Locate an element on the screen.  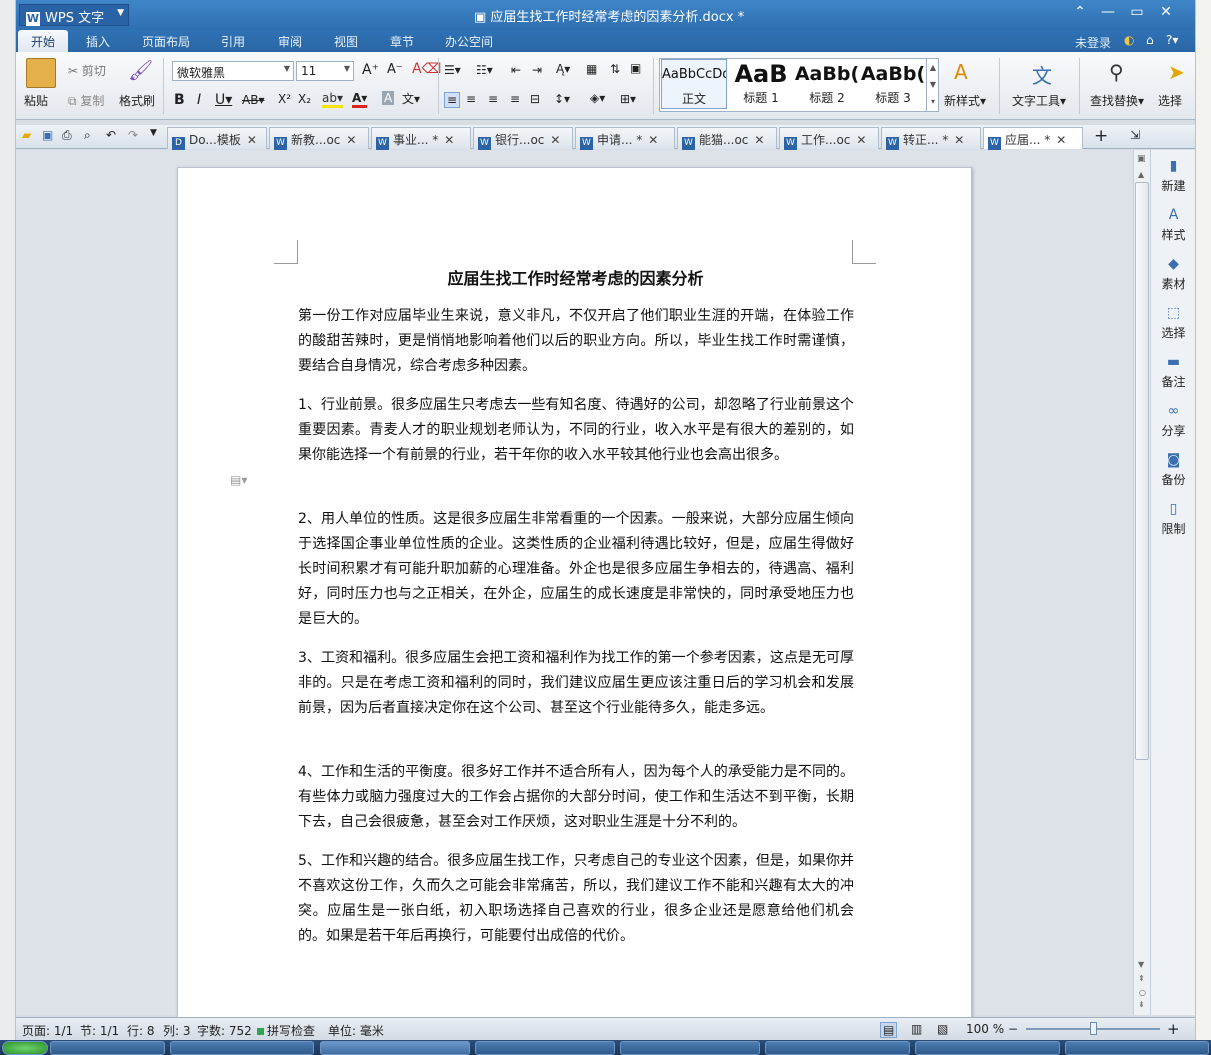
vertical-scrollbar: ▣ ▲ ▼ ⇞ ○ ⇟ is located at coordinates (1141, 582).